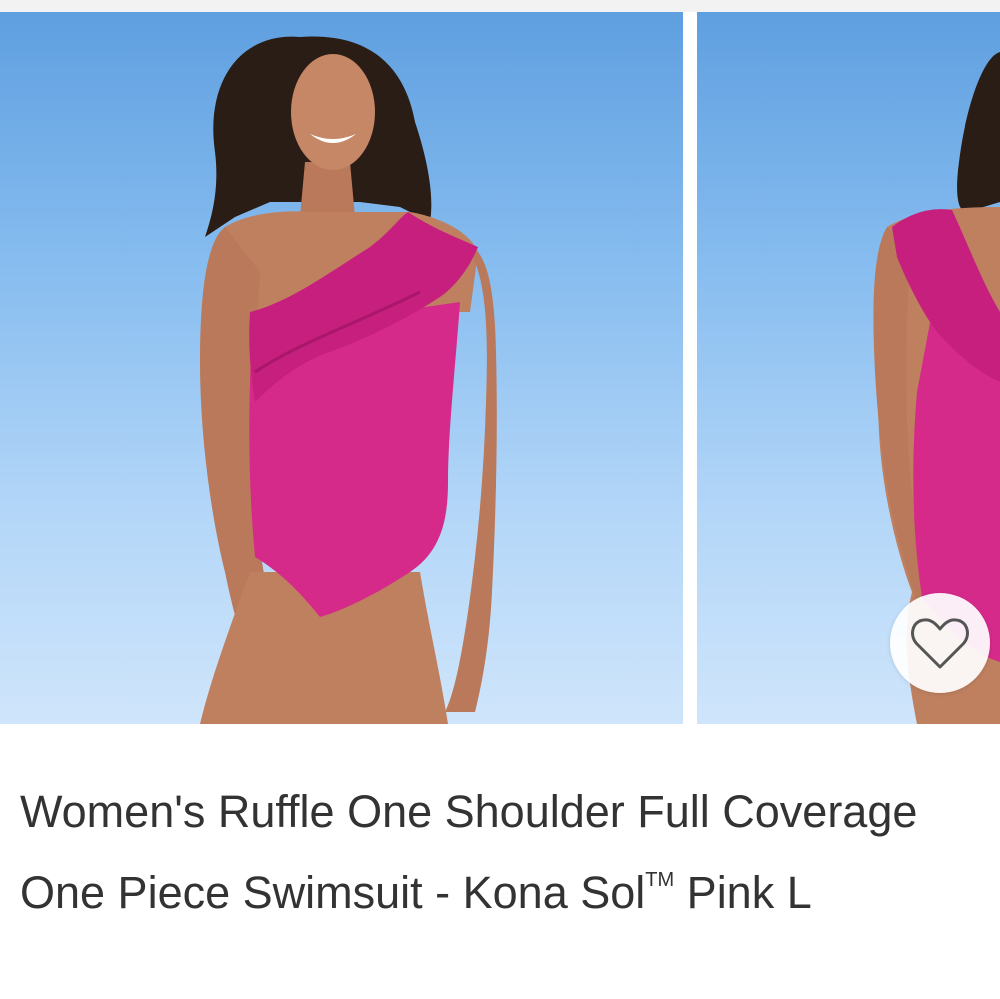  I want to click on trademark-symbol: TM, so click(660, 880).